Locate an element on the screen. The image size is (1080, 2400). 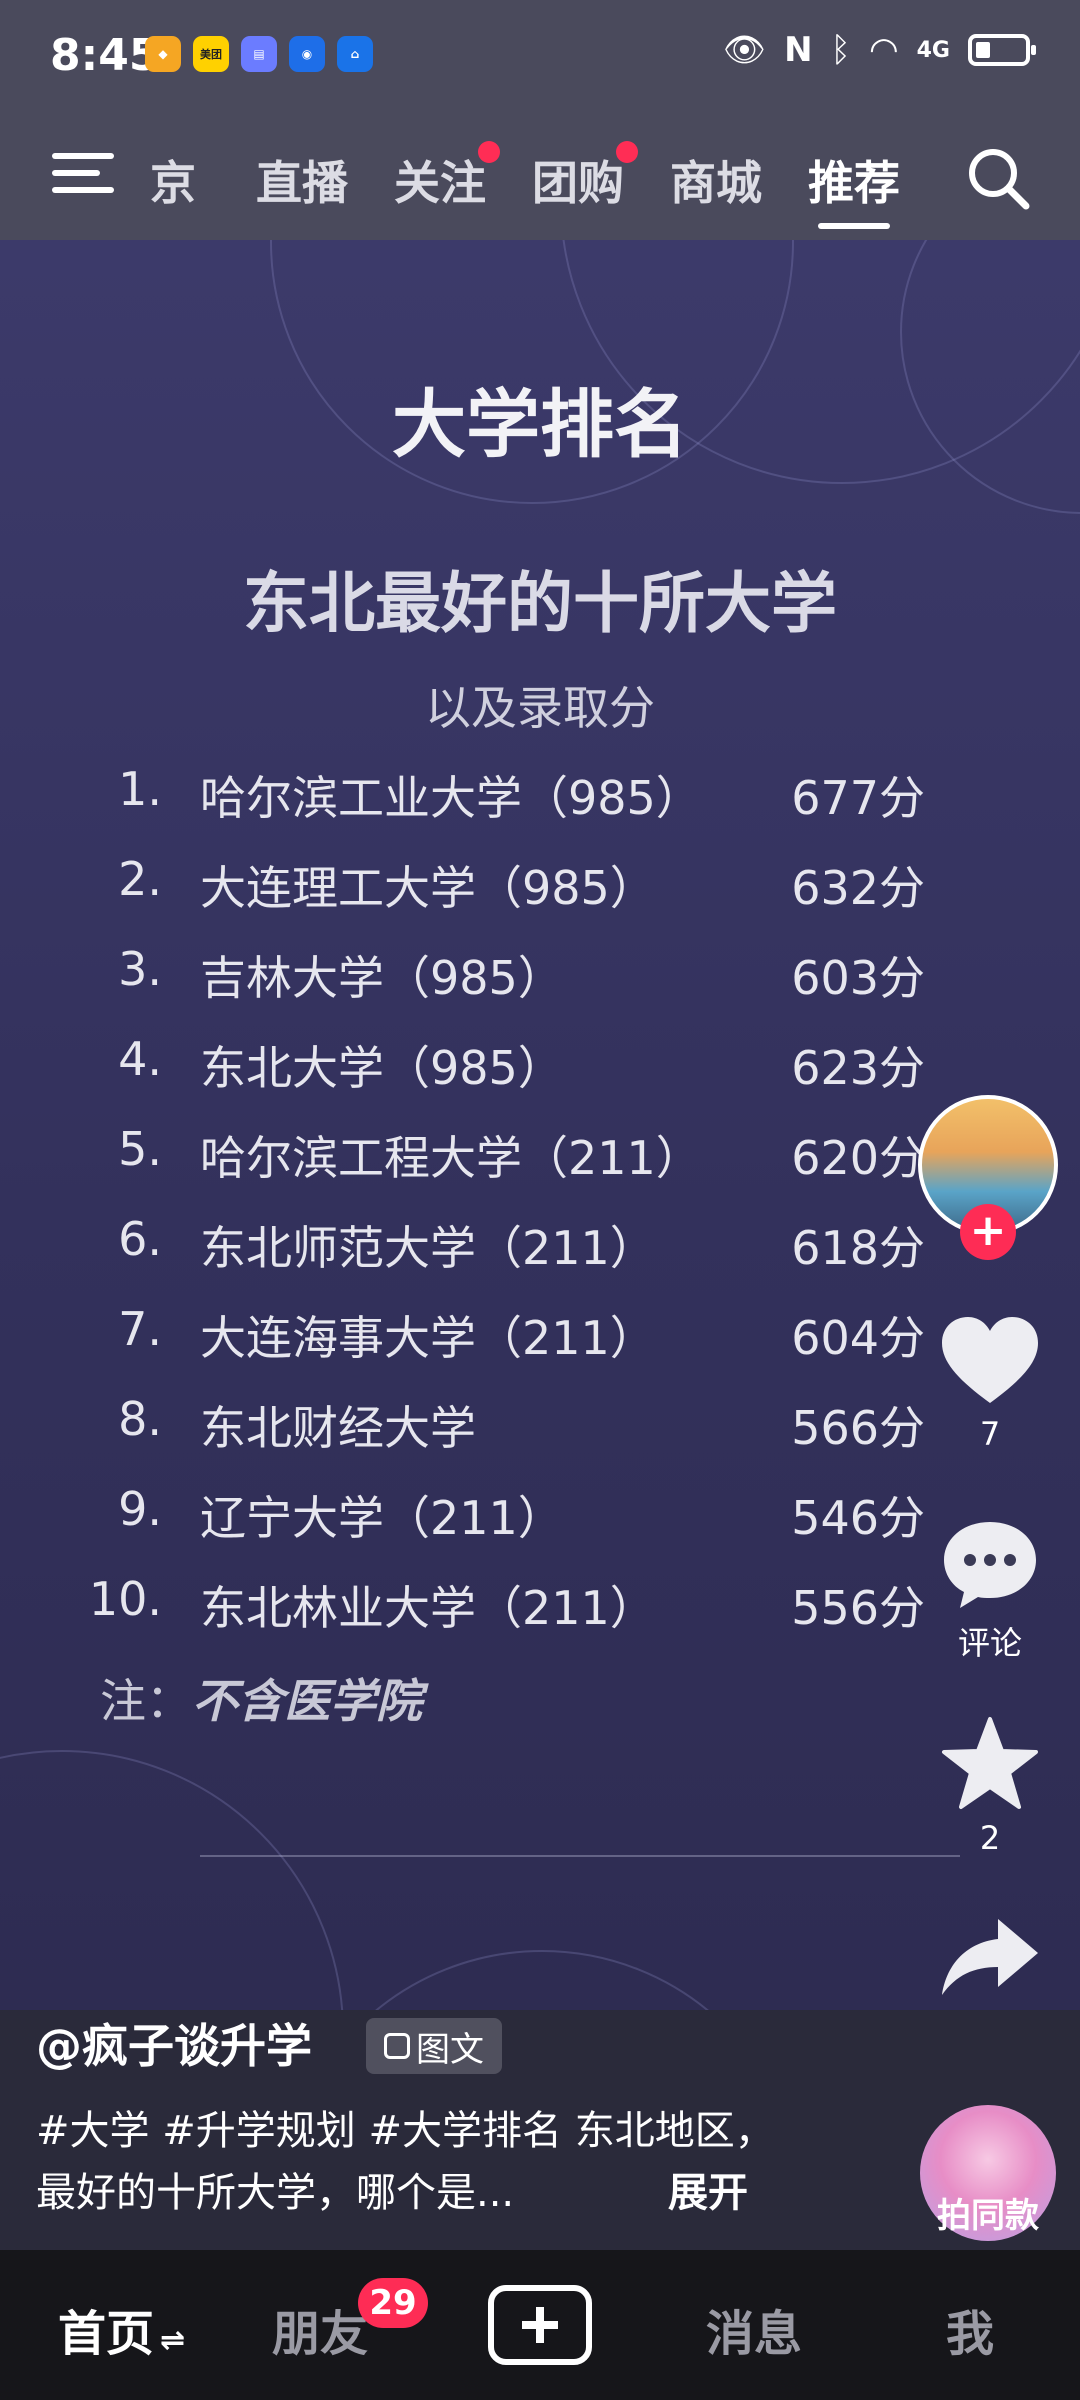
rank-number: 2. is located at coordinates (140, 879).